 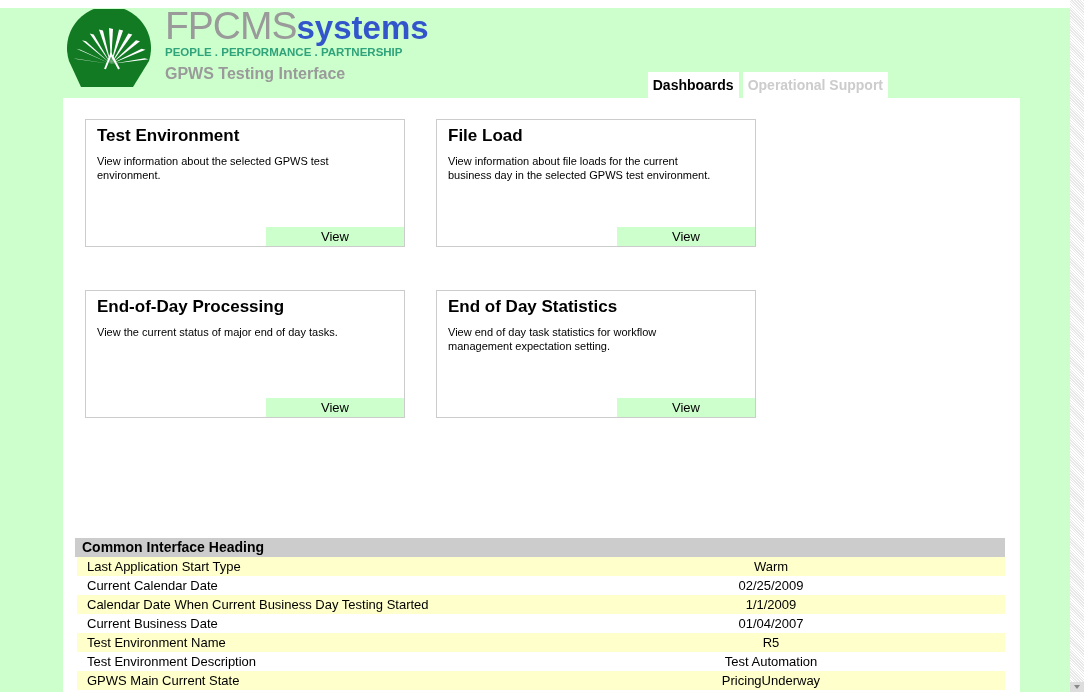 What do you see at coordinates (169, 136) in the screenshot?
I see `card-title: Test Environment` at bounding box center [169, 136].